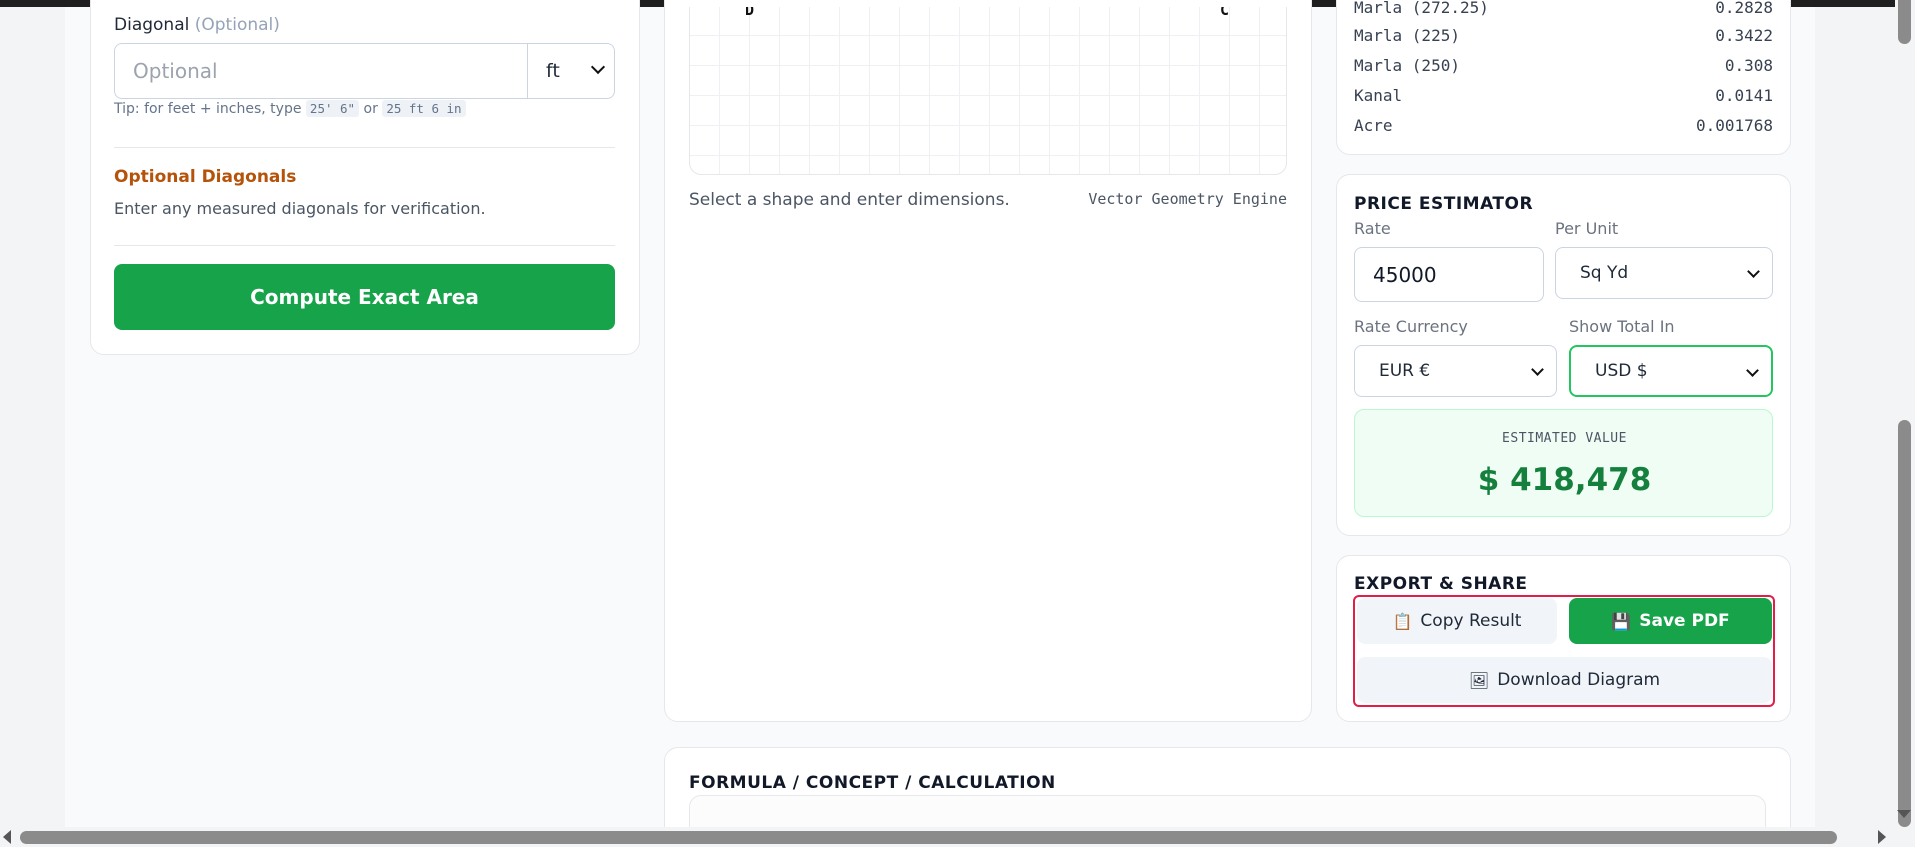 This screenshot has width=1915, height=847. What do you see at coordinates (1882, 837) in the screenshot?
I see `scroll-right-arrow-icon` at bounding box center [1882, 837].